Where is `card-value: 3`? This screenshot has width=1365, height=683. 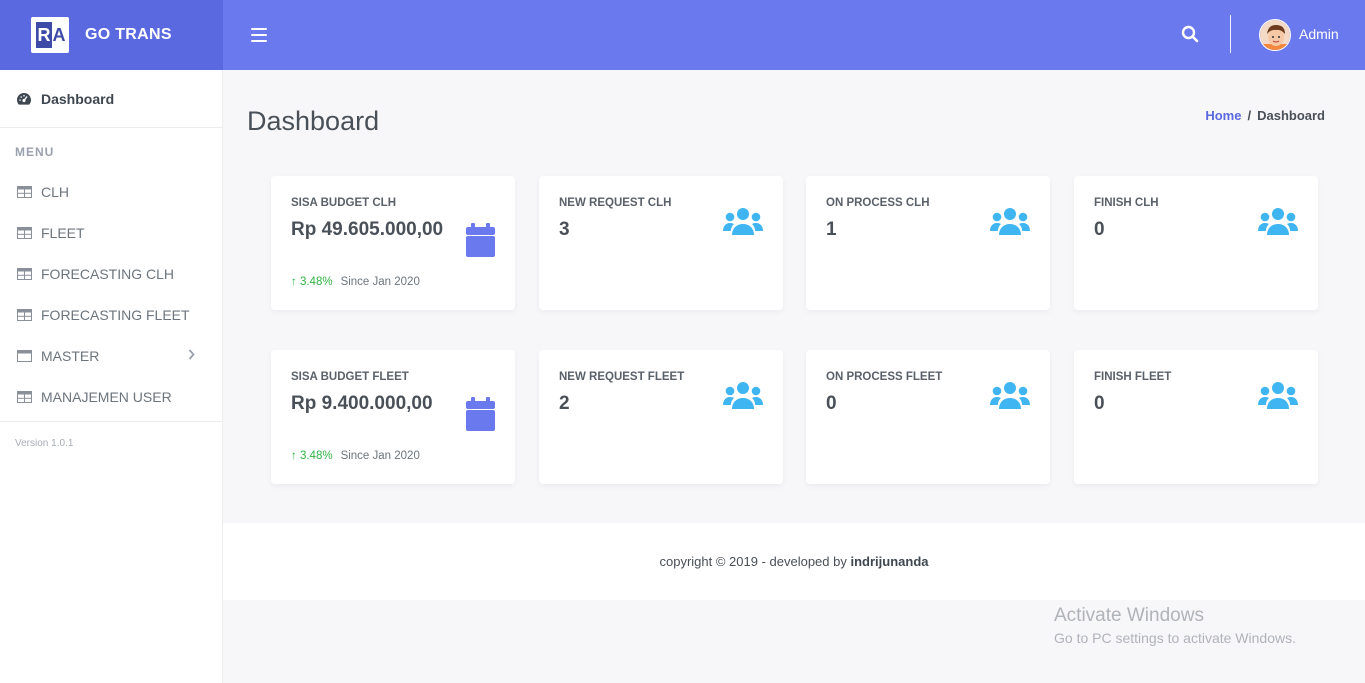
card-value: 3 is located at coordinates (564, 229).